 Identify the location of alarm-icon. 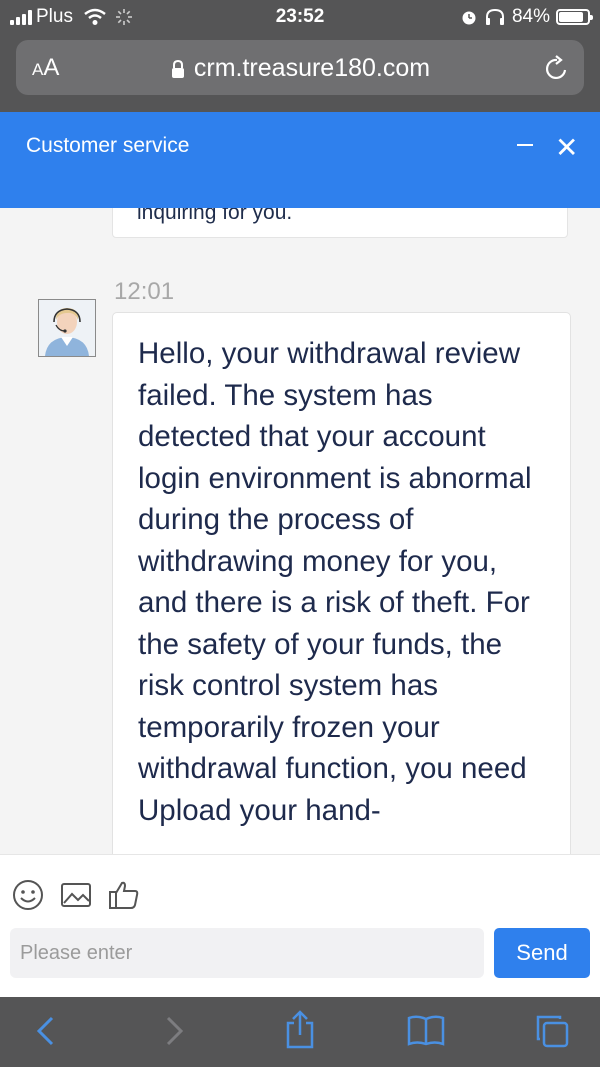
(469, 18).